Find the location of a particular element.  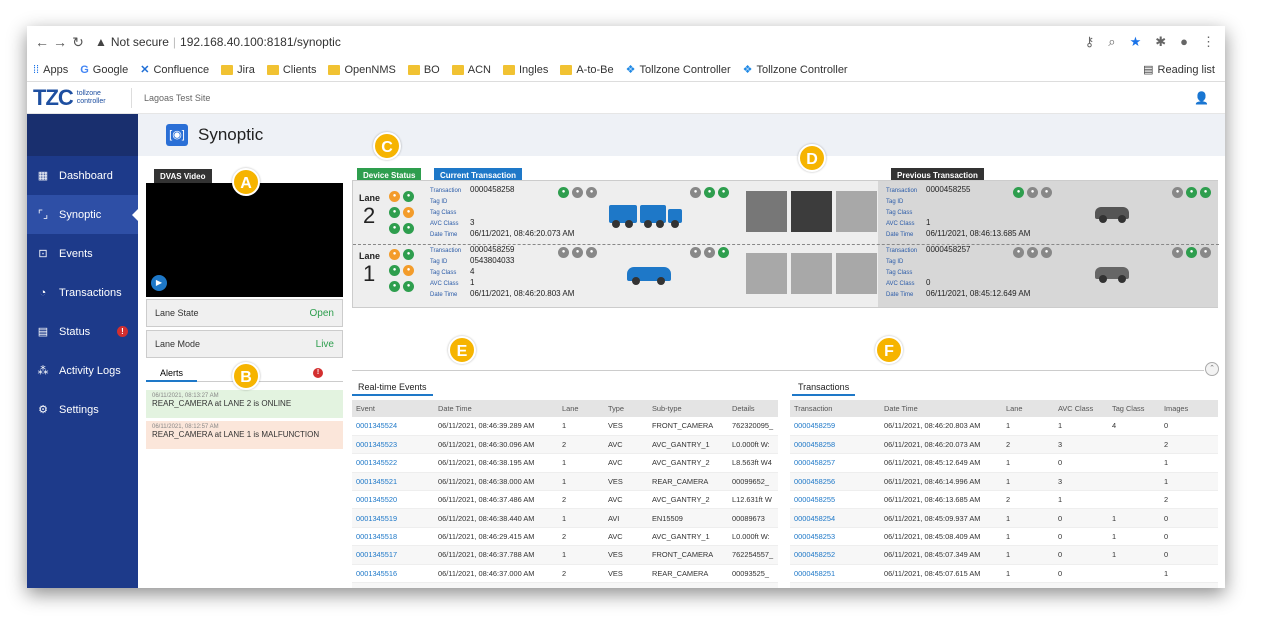

row-id-link: 0000458257 is located at coordinates (835, 463).